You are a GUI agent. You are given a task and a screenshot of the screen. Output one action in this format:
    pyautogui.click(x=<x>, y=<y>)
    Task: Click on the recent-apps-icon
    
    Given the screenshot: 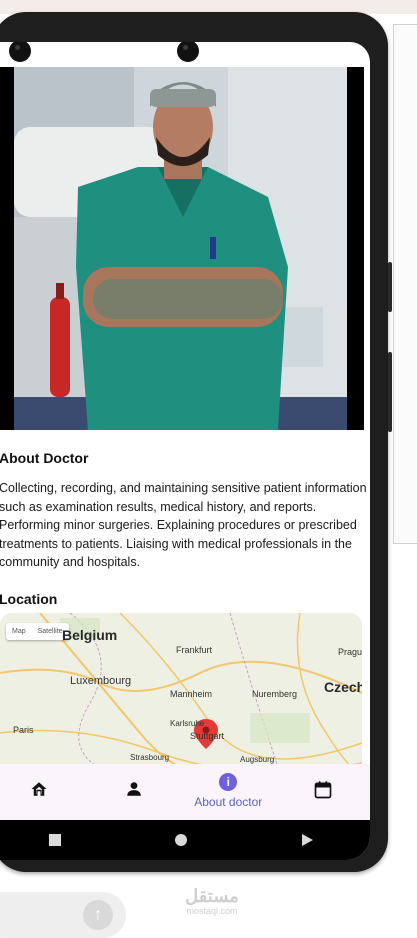 What is the action you would take?
    pyautogui.click(x=55, y=840)
    